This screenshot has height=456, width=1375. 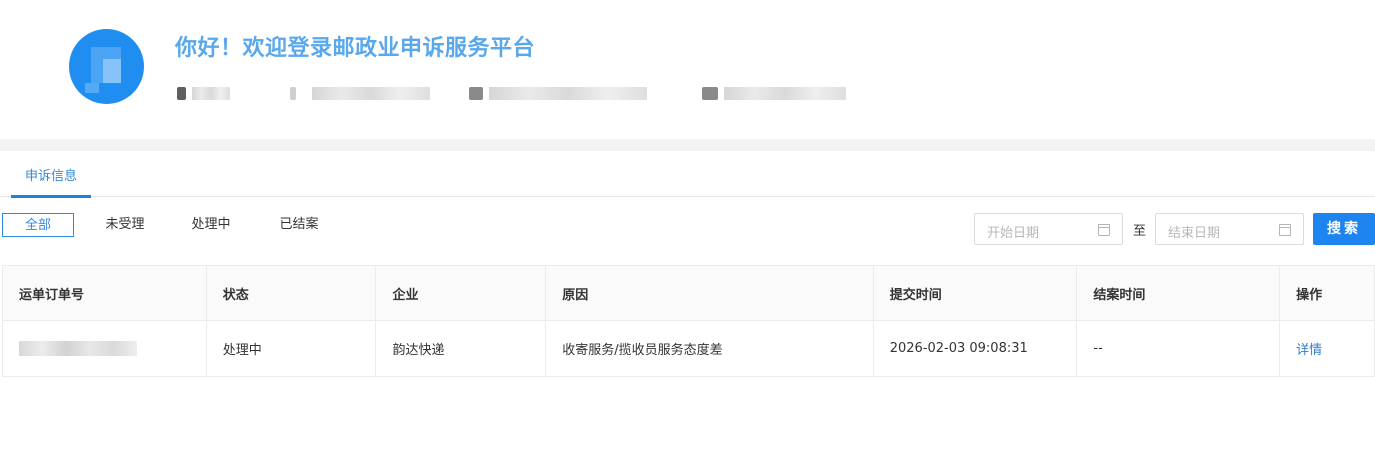 I want to click on column-header-status: 状态, so click(x=292, y=293).